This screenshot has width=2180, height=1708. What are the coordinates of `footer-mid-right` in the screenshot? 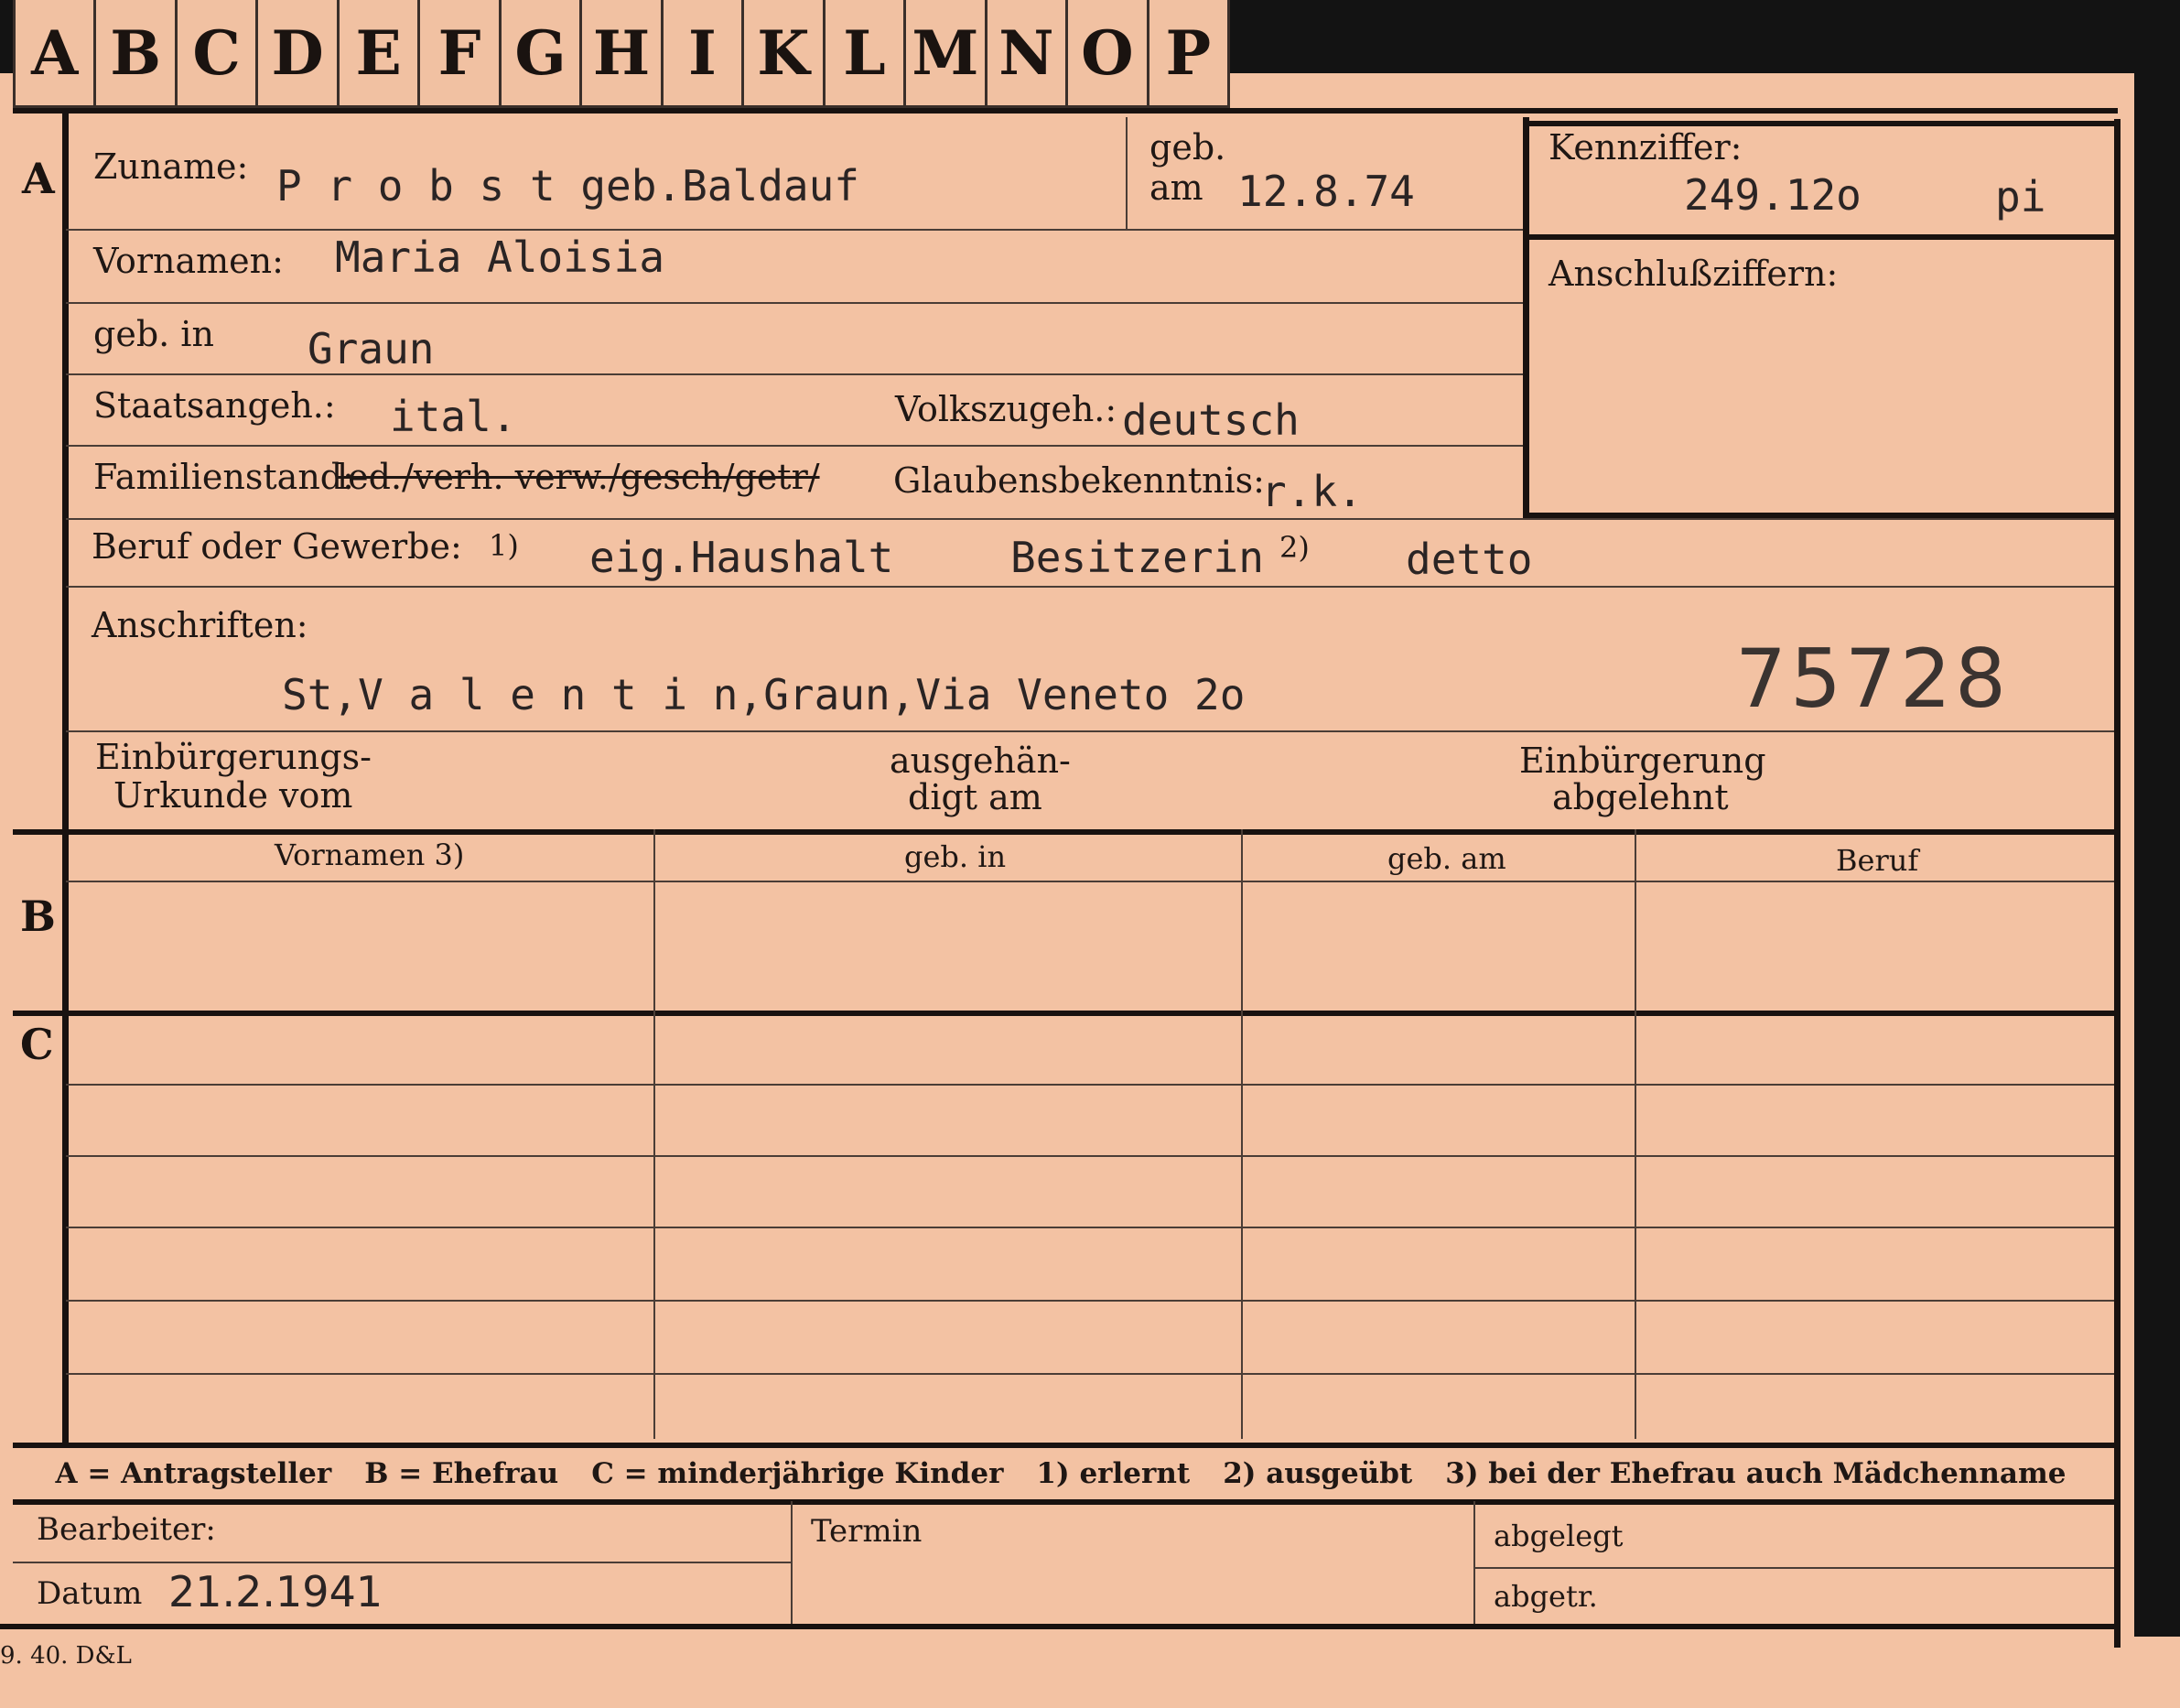 It's located at (1795, 1568).